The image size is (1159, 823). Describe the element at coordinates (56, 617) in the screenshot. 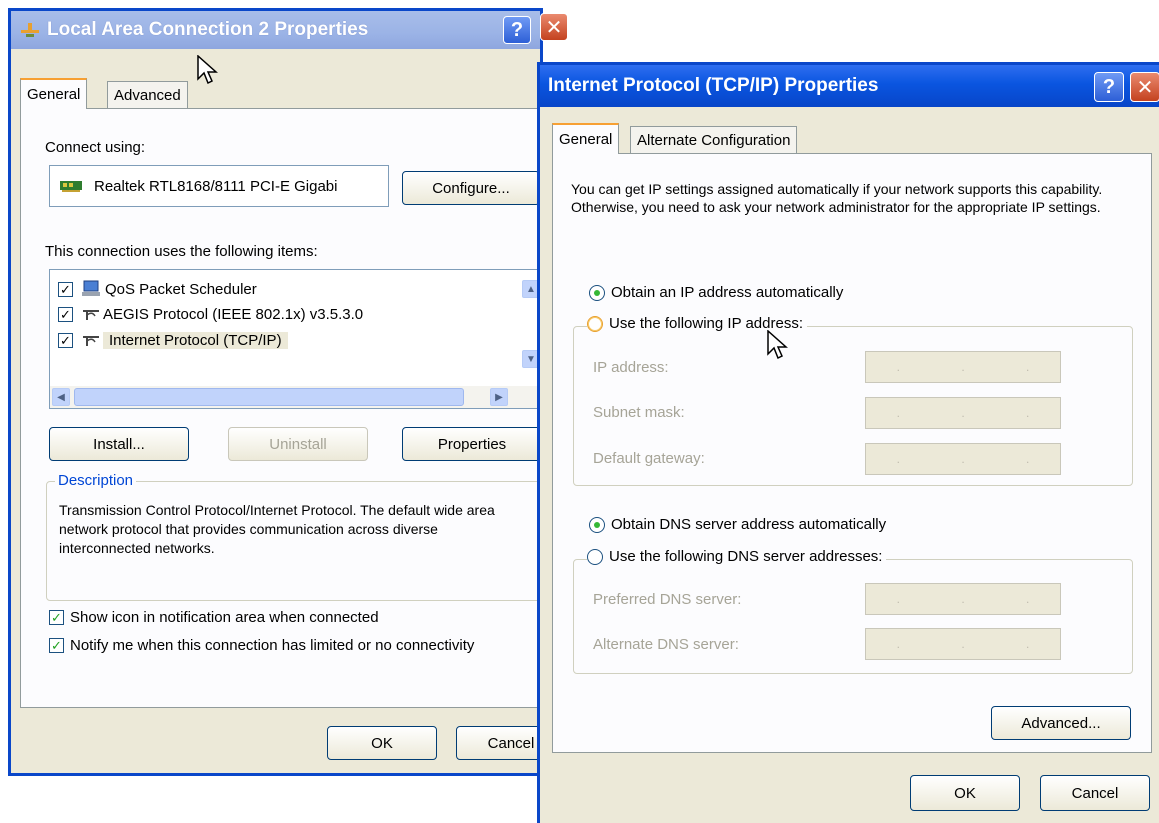

I see `show-icon-checkbox: ✓` at that location.